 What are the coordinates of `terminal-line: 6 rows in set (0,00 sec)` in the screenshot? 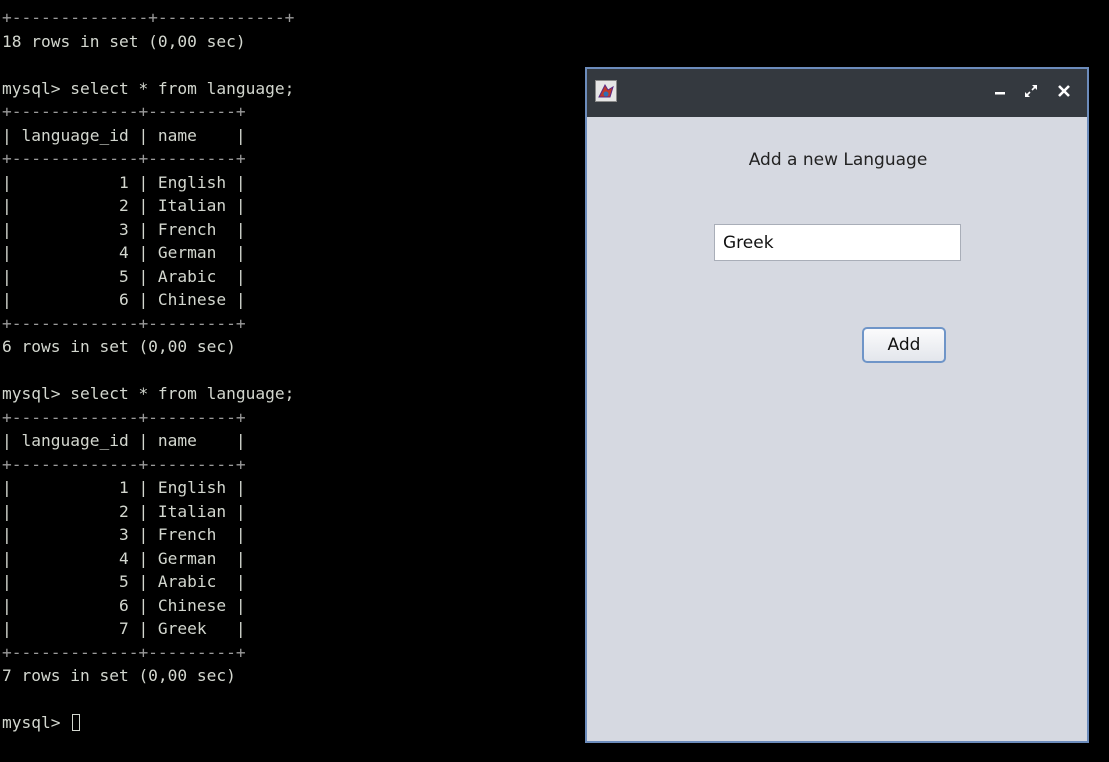 It's located at (119, 346).